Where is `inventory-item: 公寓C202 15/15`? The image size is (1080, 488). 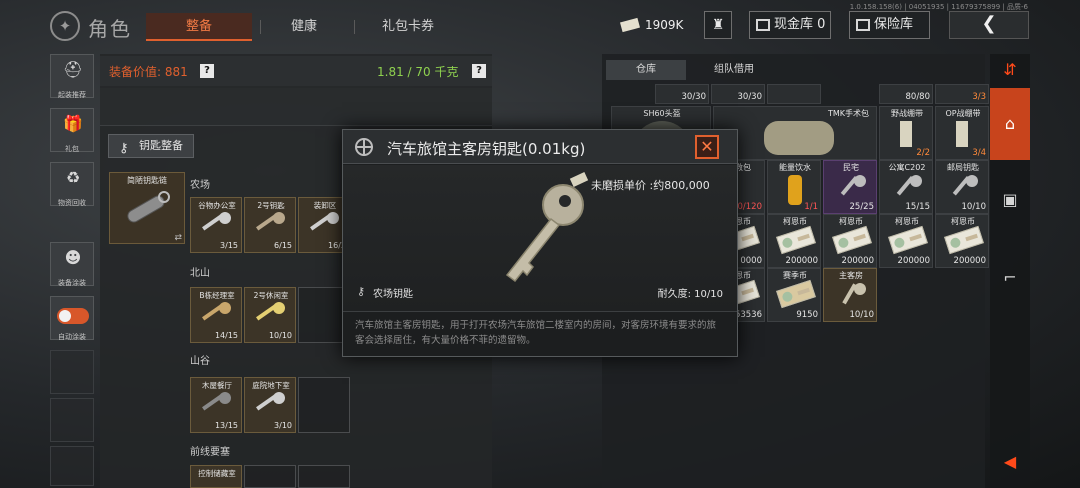
inventory-item: 公寓C202 15/15 is located at coordinates (906, 187).